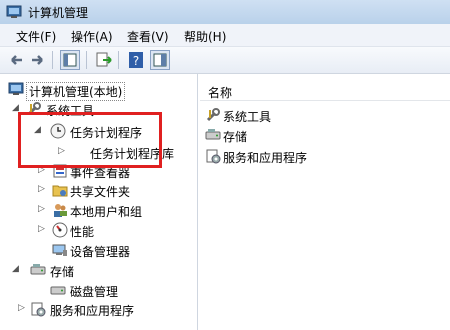 The width and height of the screenshot is (450, 330). I want to click on list-item-system-tools: 系统工具, so click(305, 115).